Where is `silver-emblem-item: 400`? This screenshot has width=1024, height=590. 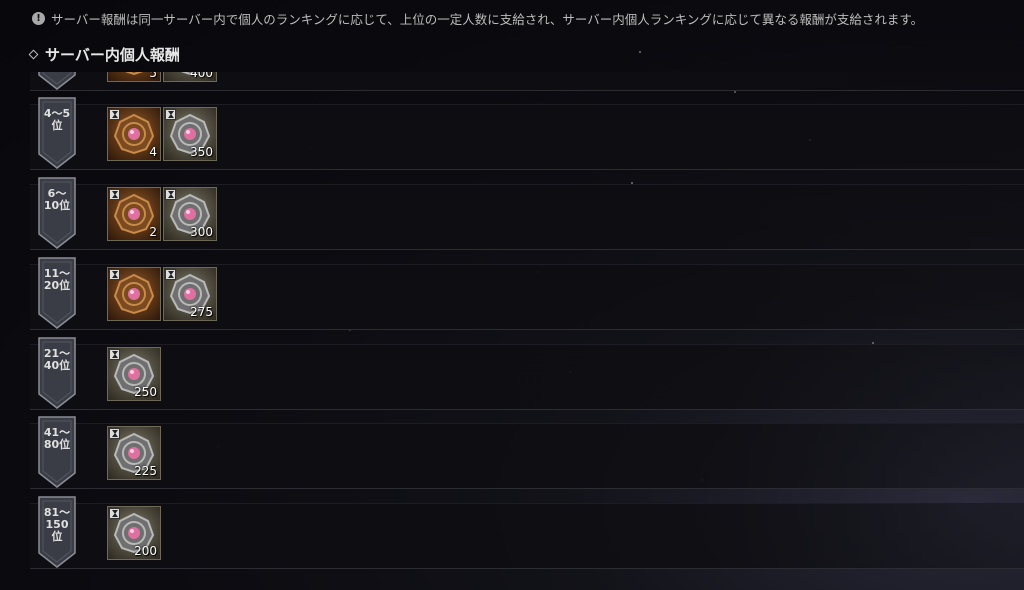
silver-emblem-item: 400 is located at coordinates (190, 77).